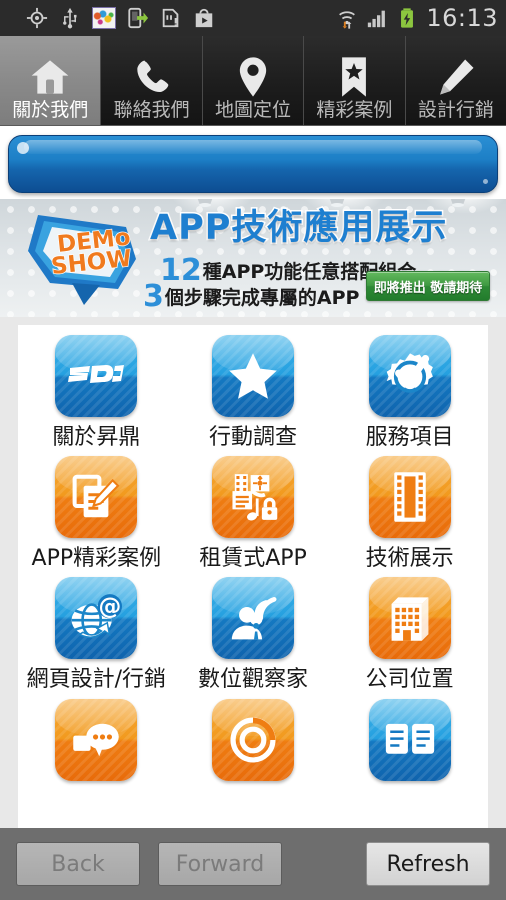  I want to click on tab-bar: 關於我們 聯絡我們 地圖定位 精彩案例 設計行銷, so click(253, 81).